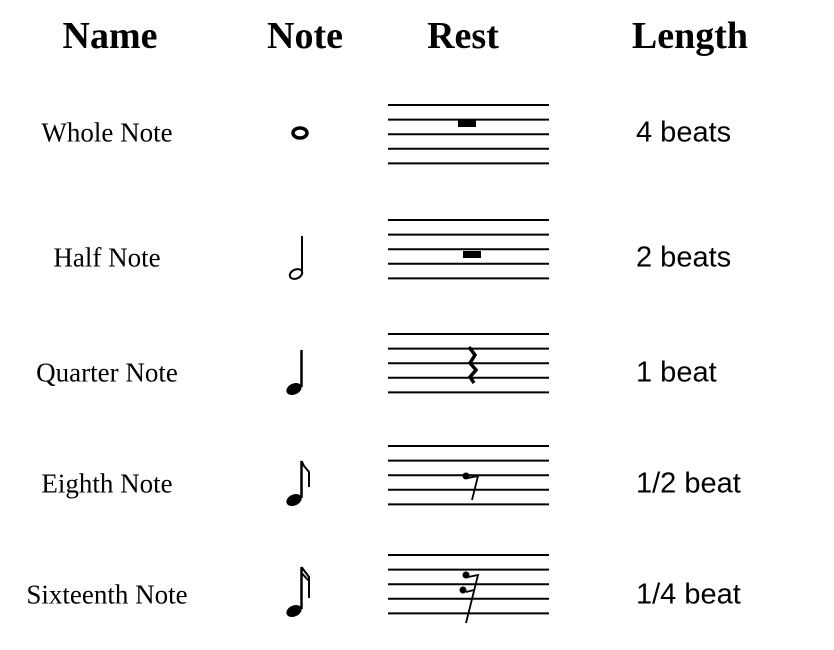 This screenshot has width=834, height=650. I want to click on half-note-icon, so click(296, 258).